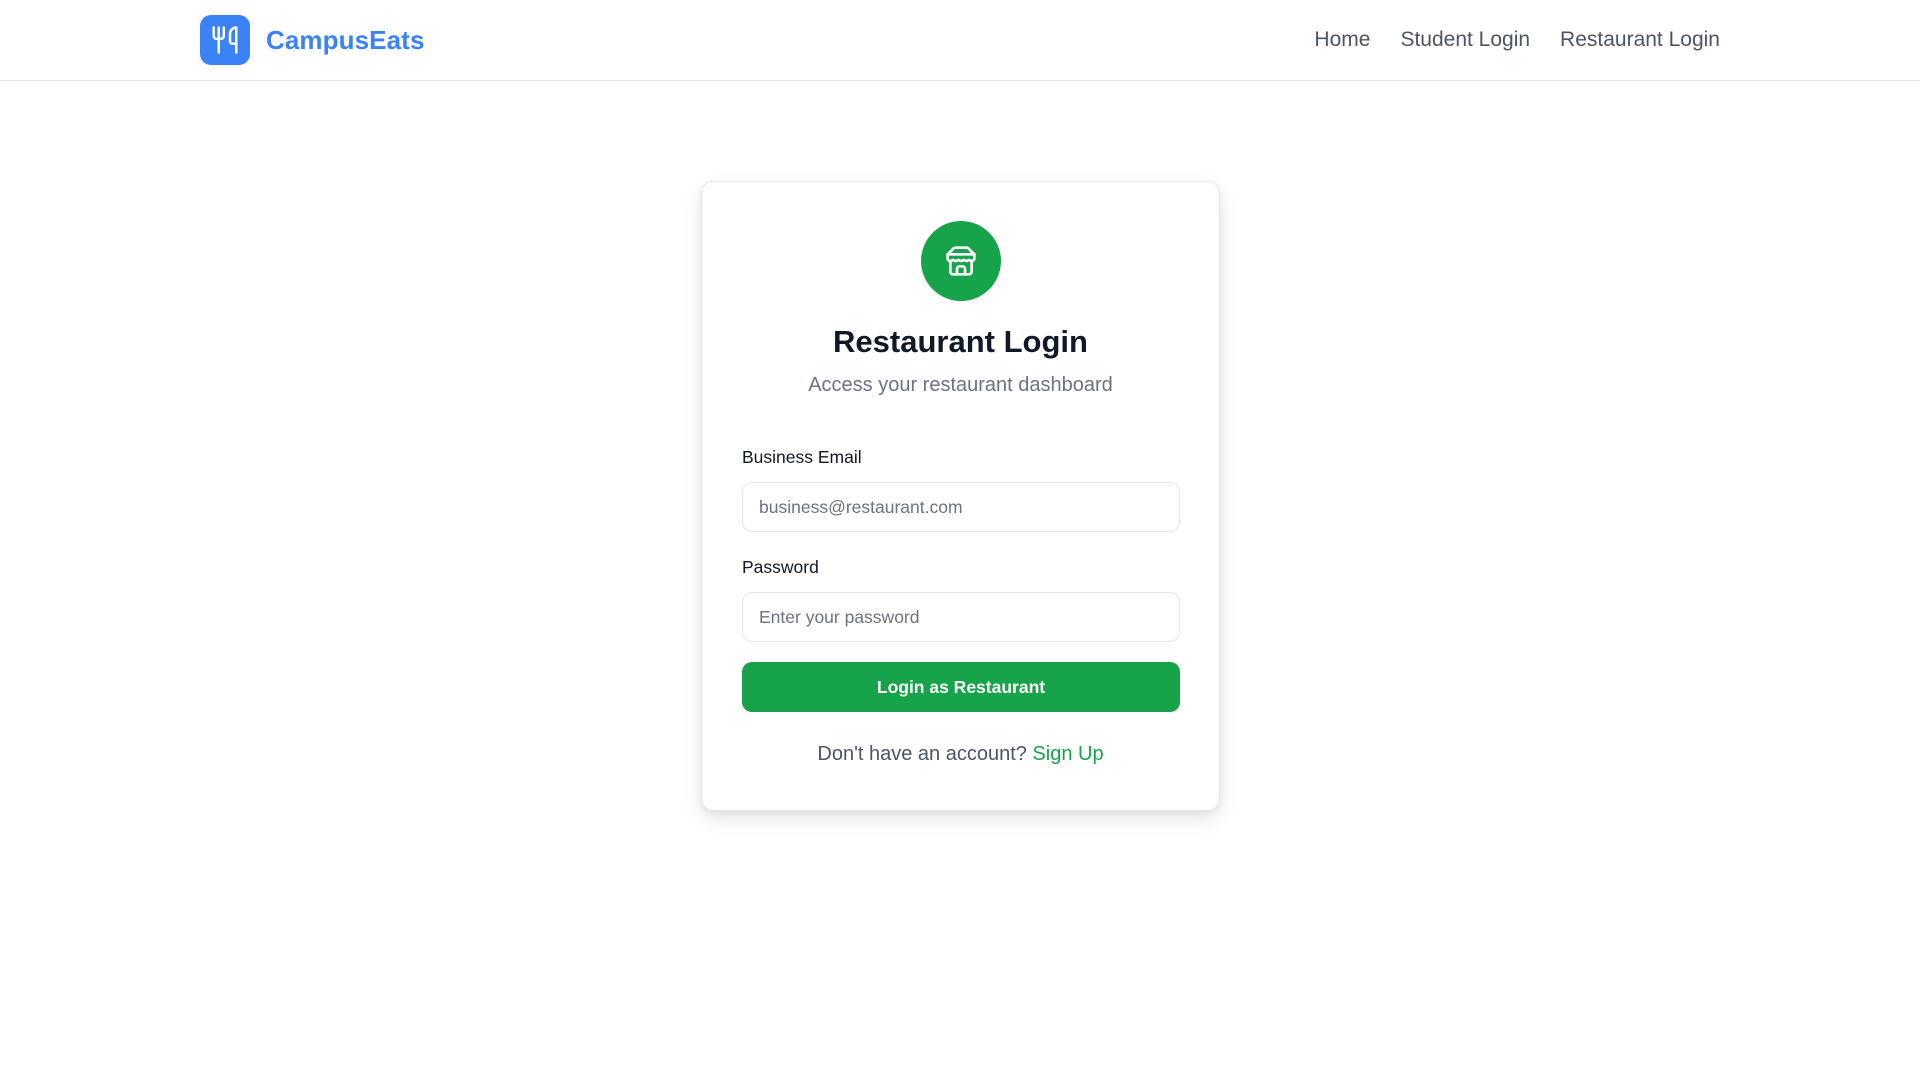 The image size is (1920, 1080). I want to click on brand-home-link: CampusEats, so click(312, 40).